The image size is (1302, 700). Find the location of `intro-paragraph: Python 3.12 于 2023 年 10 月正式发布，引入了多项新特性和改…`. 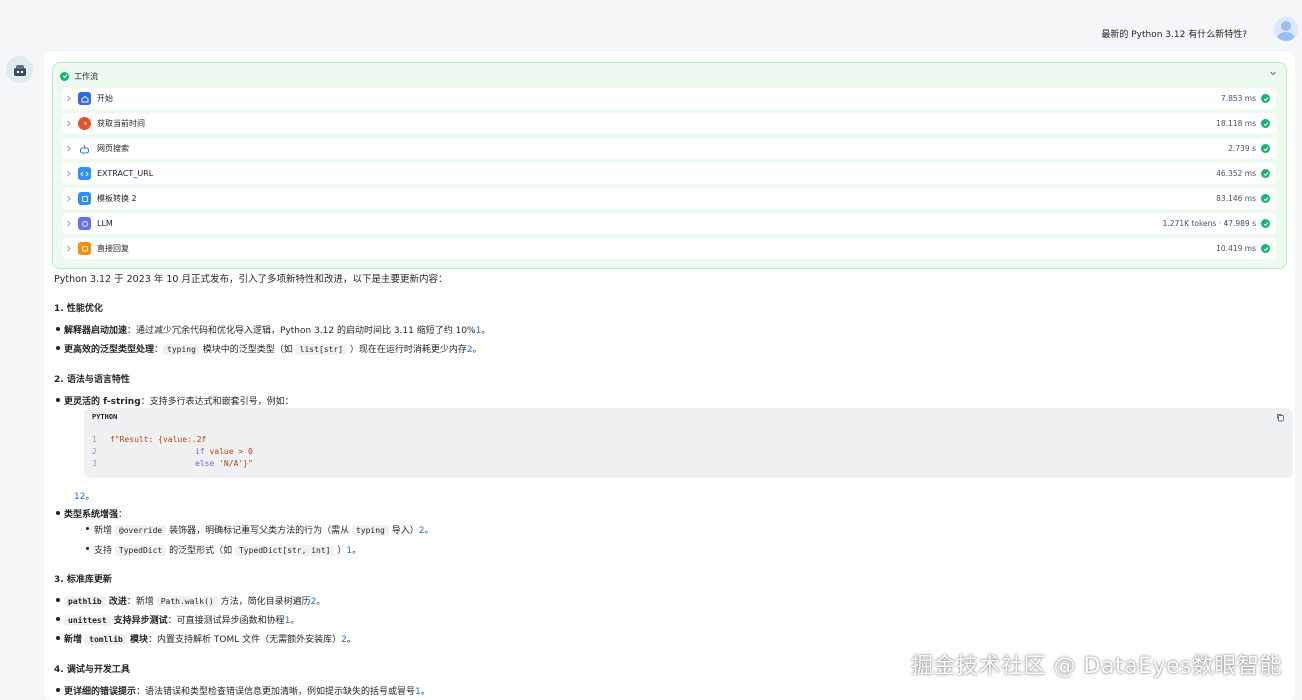

intro-paragraph: Python 3.12 于 2023 年 10 月正式发布，引入了多项新特性和改… is located at coordinates (251, 279).